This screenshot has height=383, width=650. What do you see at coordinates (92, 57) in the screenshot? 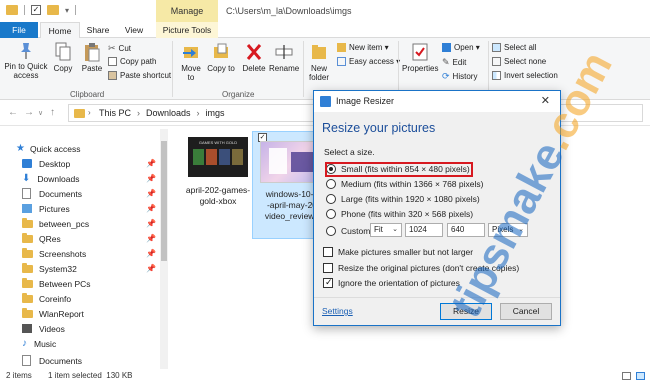
I see `paste-button: Paste` at bounding box center [92, 57].